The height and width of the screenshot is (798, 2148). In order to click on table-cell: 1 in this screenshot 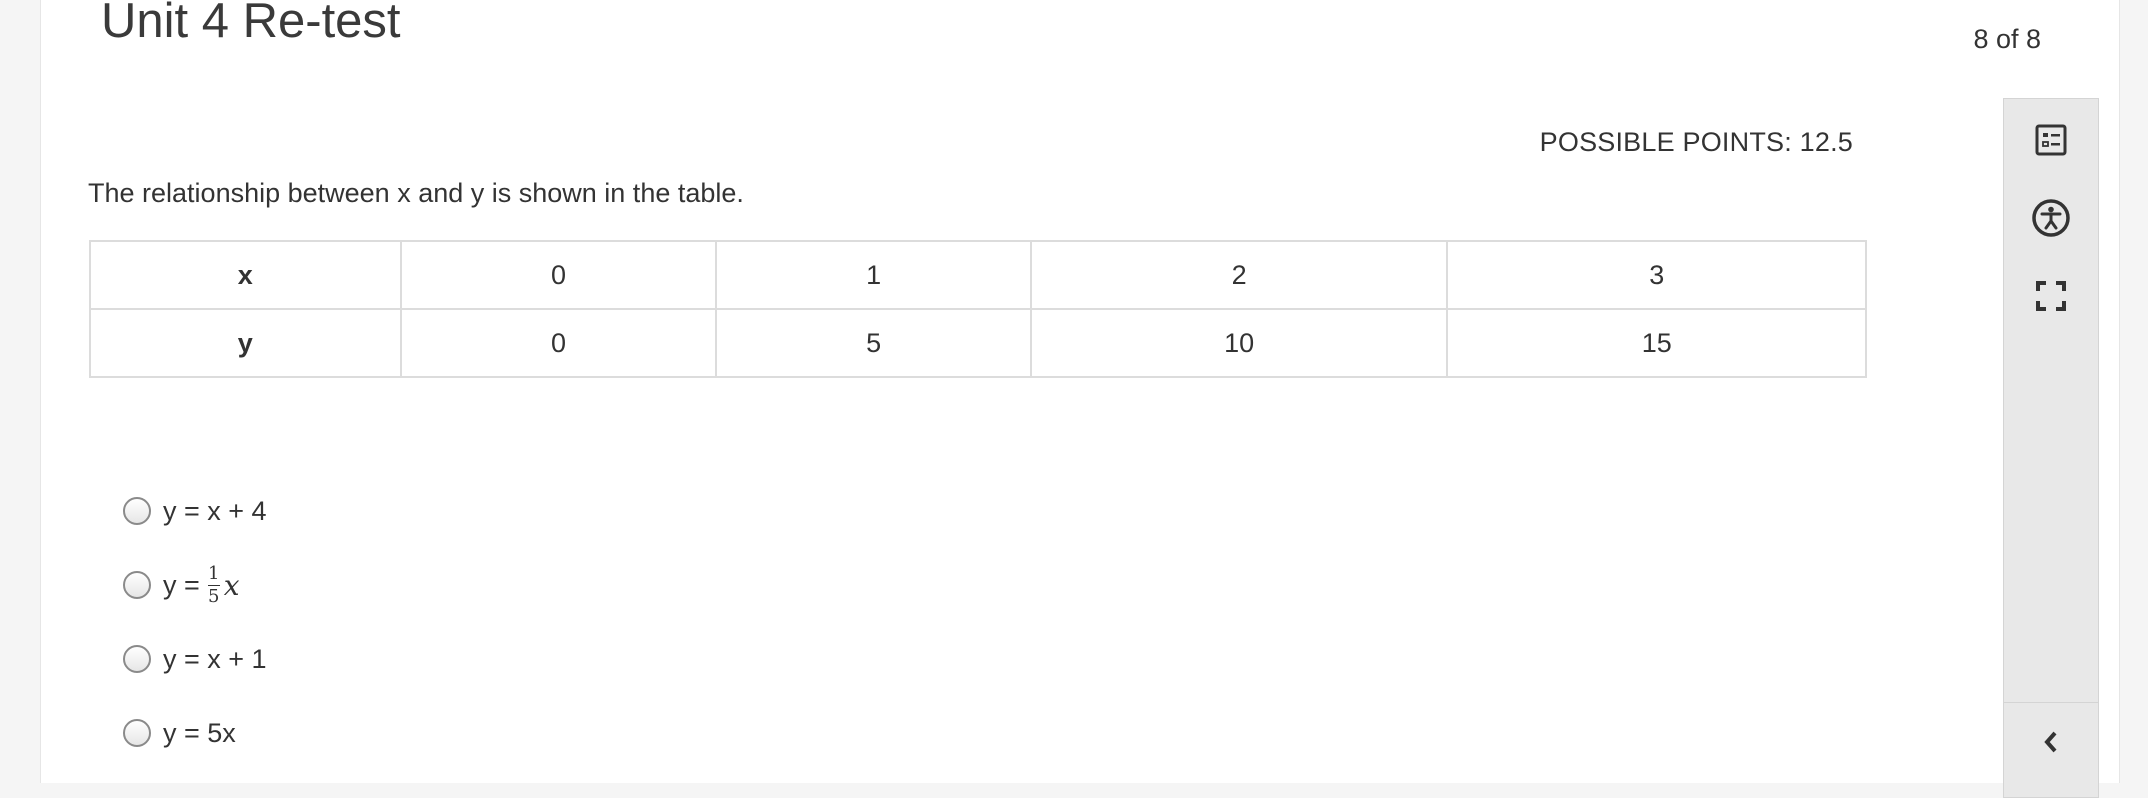, I will do `click(873, 275)`.